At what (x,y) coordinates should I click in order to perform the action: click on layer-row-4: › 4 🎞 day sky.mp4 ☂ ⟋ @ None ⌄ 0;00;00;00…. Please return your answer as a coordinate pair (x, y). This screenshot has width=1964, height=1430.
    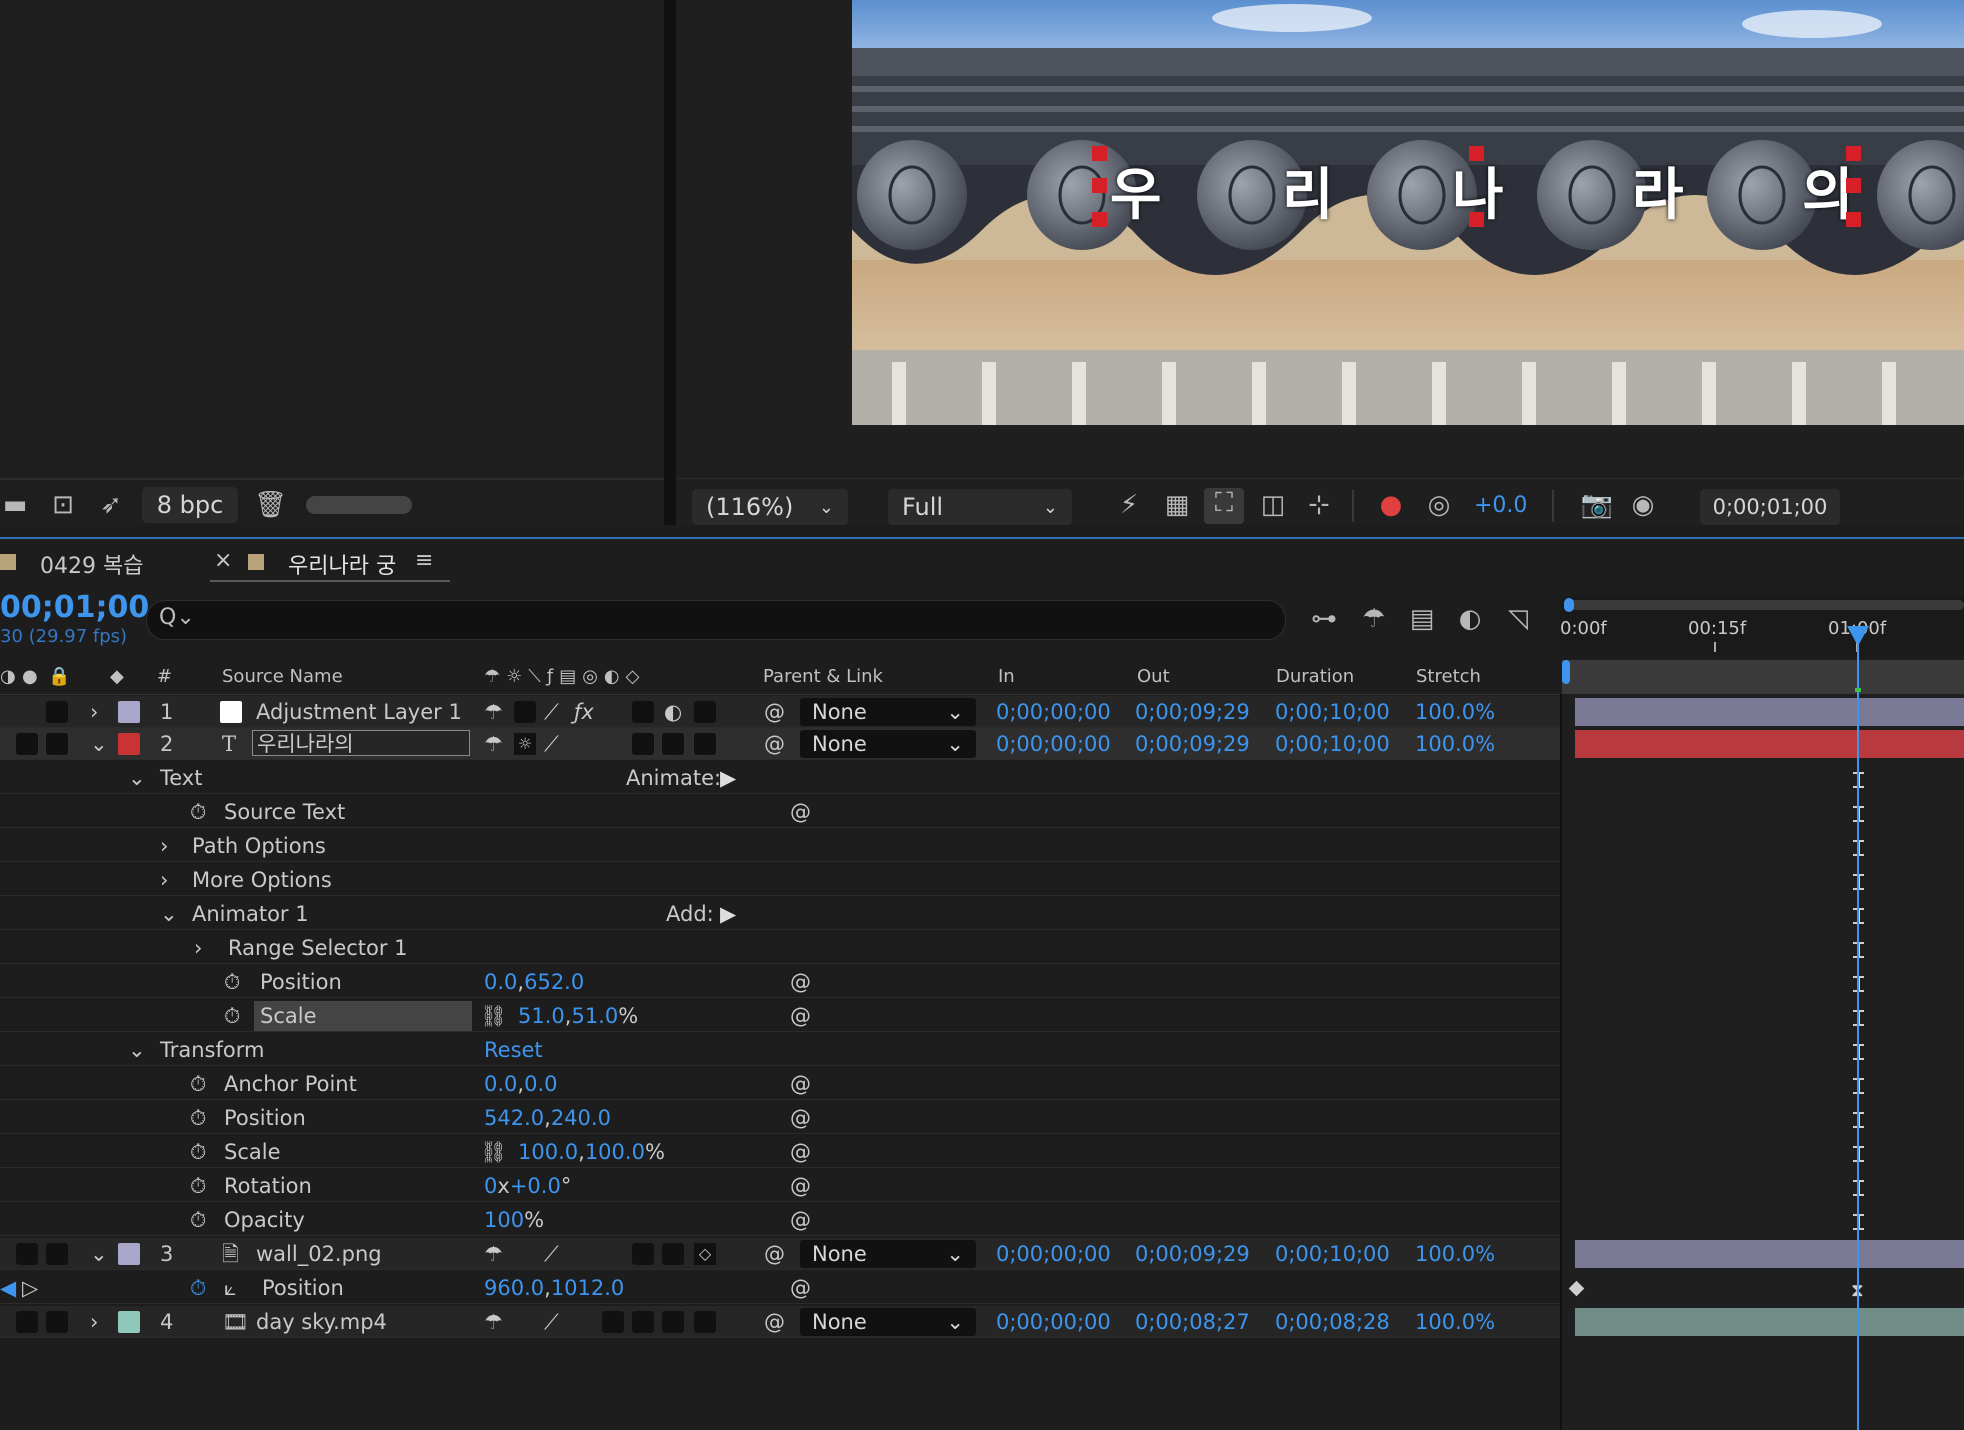
    Looking at the image, I should click on (780, 1322).